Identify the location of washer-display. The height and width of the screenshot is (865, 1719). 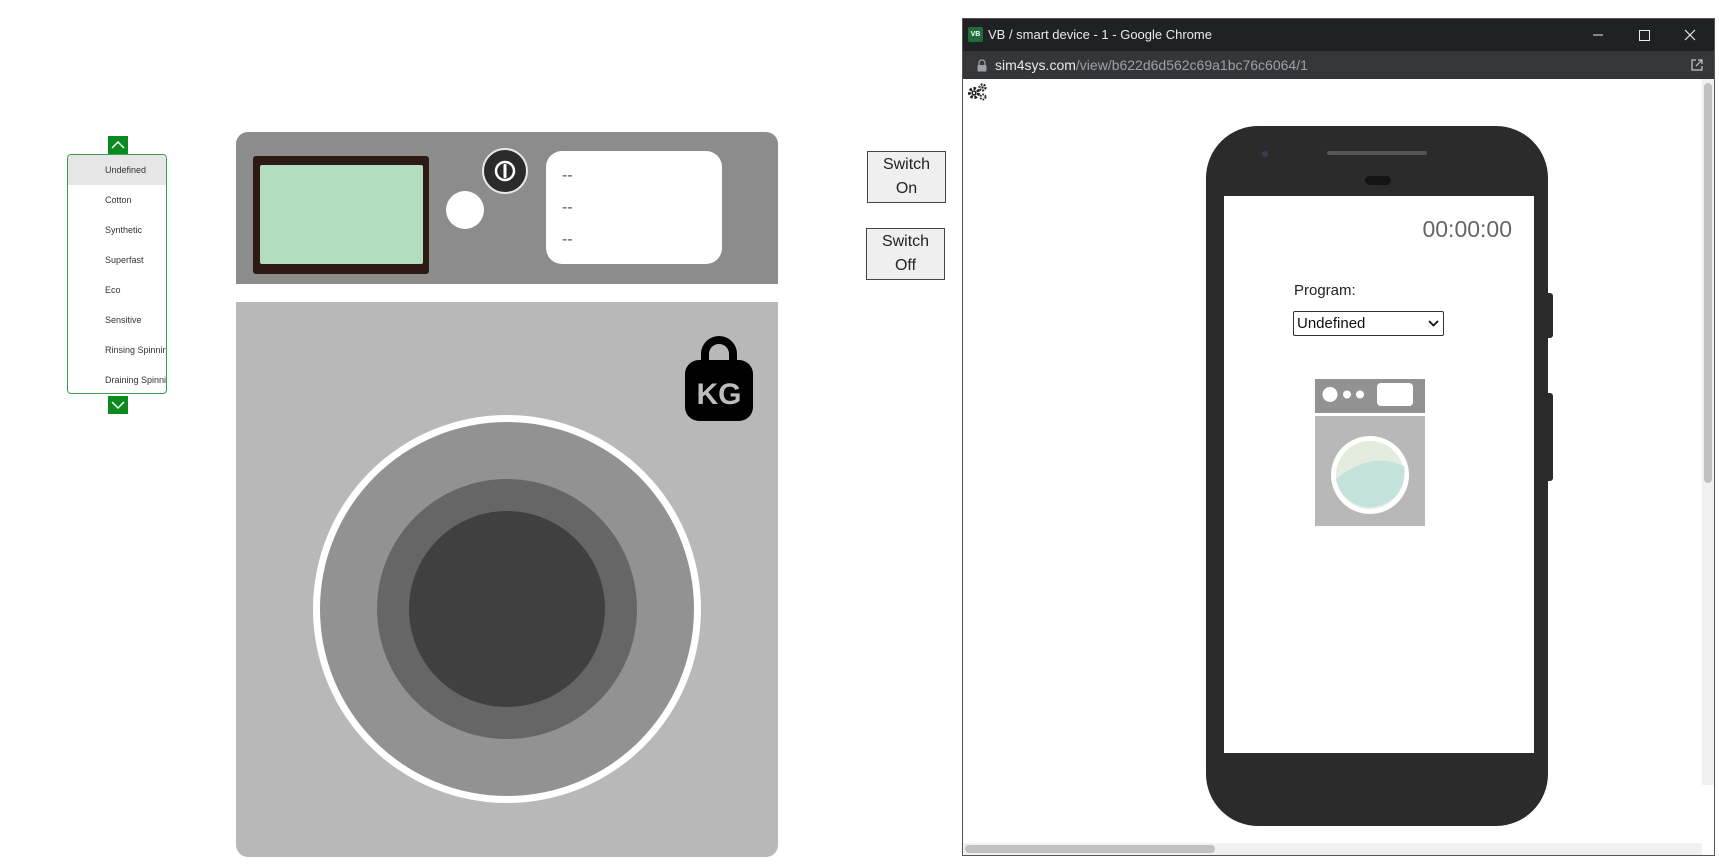
(341, 214).